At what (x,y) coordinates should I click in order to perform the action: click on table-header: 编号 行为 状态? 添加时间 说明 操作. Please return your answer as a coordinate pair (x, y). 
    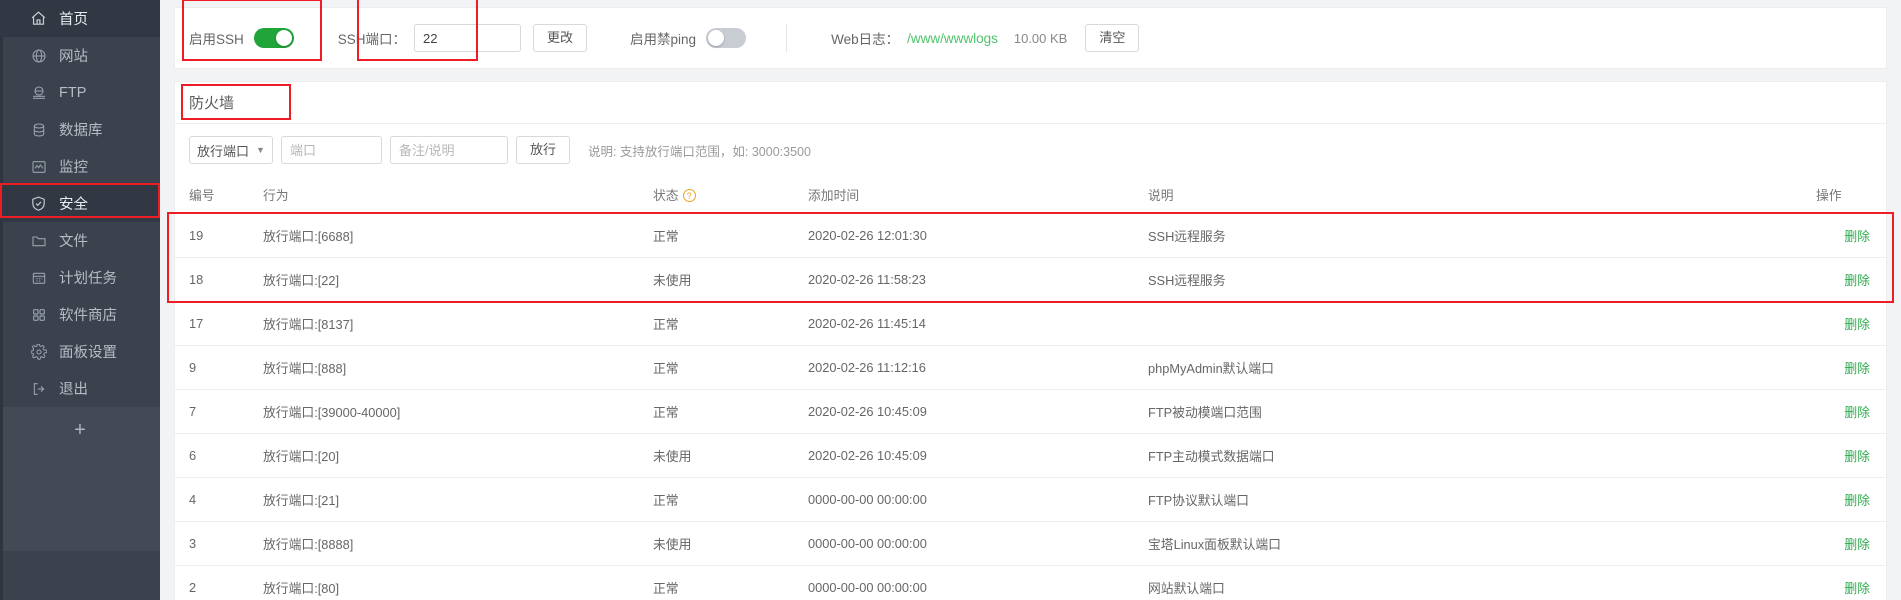
    Looking at the image, I should click on (1030, 195).